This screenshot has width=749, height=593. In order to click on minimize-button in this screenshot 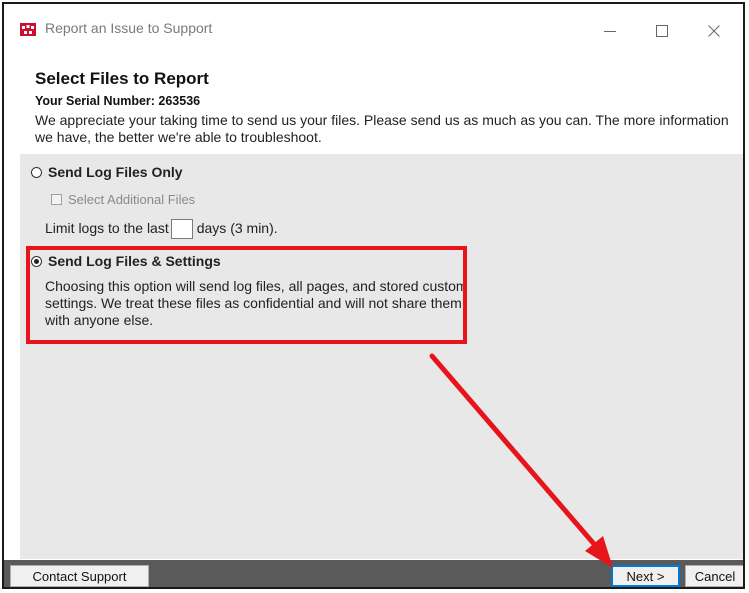, I will do `click(610, 31)`.